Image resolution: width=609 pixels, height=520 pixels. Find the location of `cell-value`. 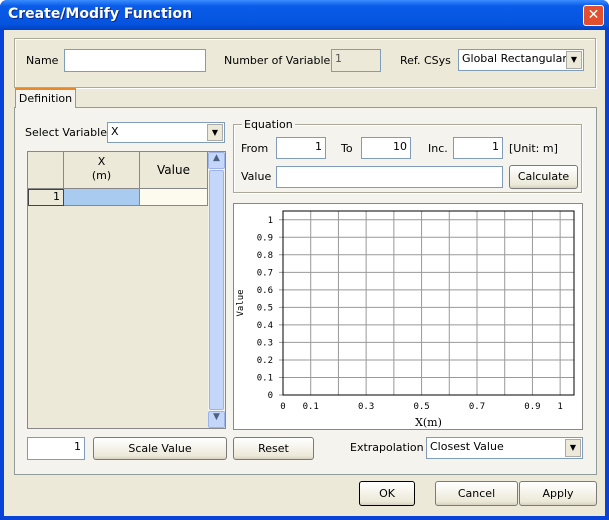

cell-value is located at coordinates (174, 197).